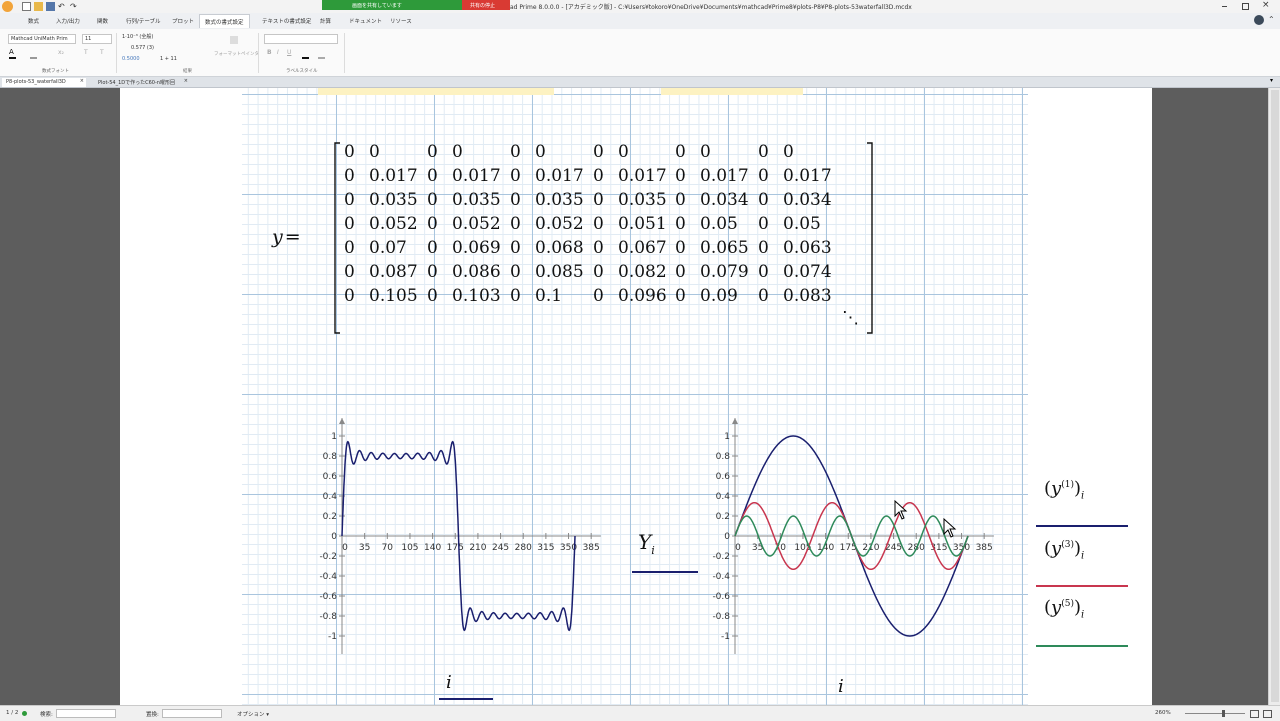  Describe the element at coordinates (102, 52) in the screenshot. I see `text-box-icon: T` at that location.